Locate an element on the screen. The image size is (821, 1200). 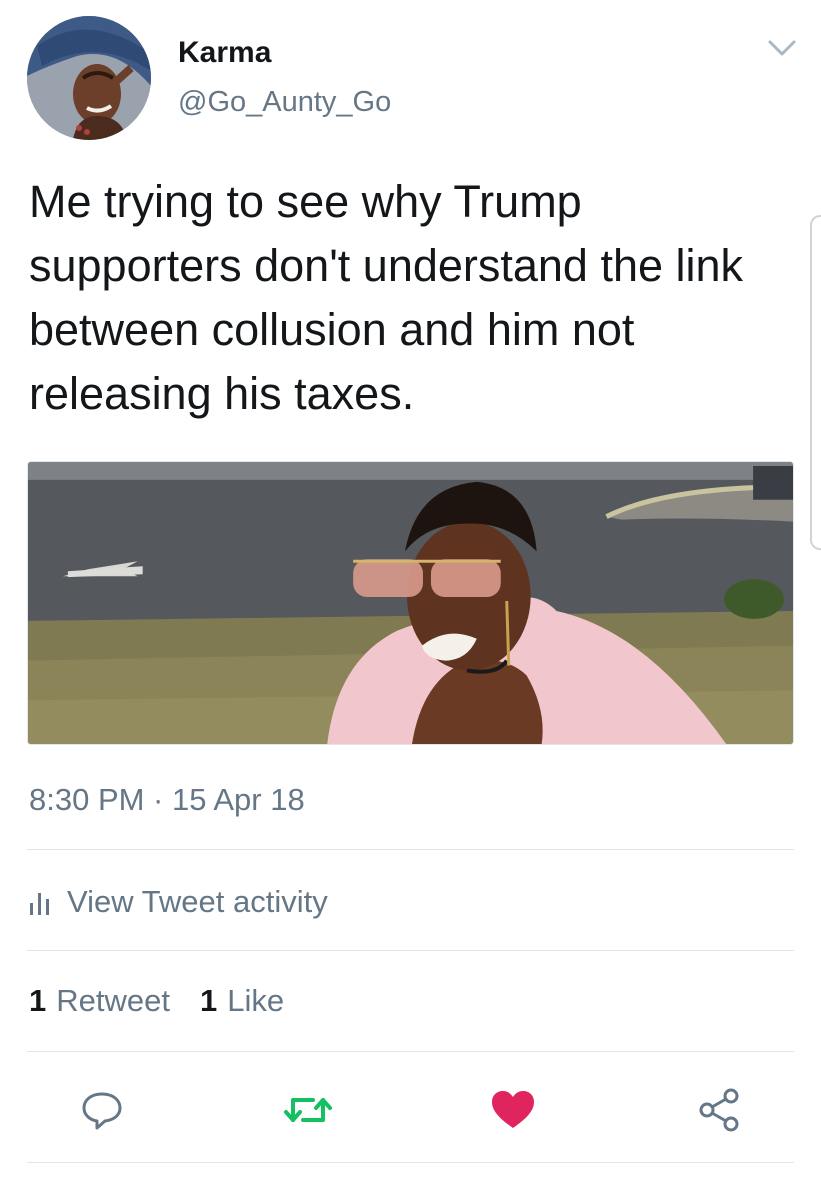
tweet-header: Karma @Go_Aunty_Go is located at coordinates (410, 75).